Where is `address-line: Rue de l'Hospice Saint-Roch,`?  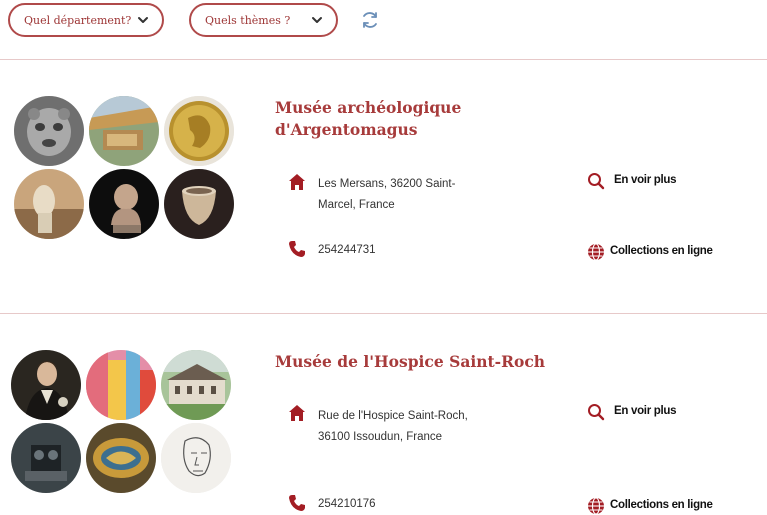
address-line: Rue de l'Hospice Saint-Roch, is located at coordinates (393, 416).